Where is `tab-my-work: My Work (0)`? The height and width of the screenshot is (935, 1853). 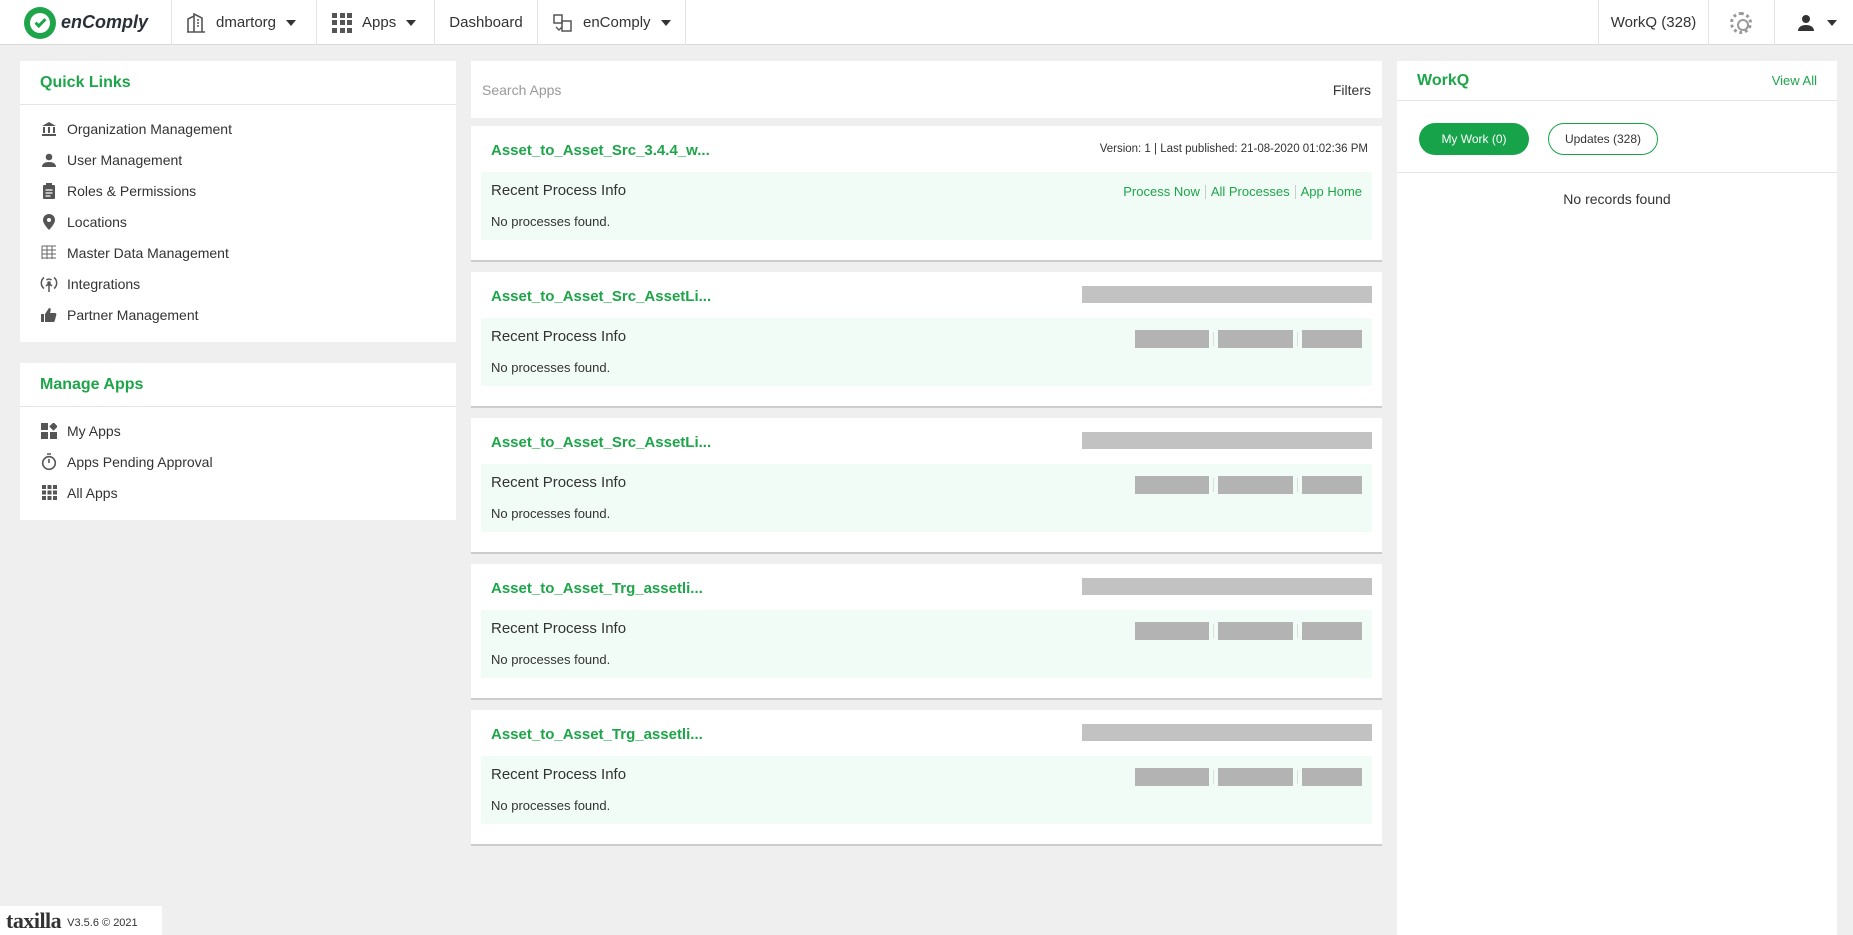 tab-my-work: My Work (0) is located at coordinates (1474, 139).